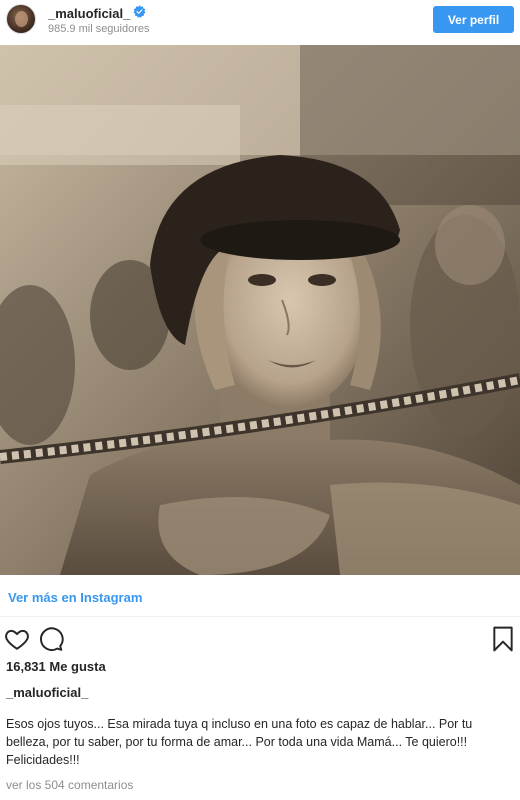  What do you see at coordinates (17, 639) in the screenshot?
I see `heart-icon` at bounding box center [17, 639].